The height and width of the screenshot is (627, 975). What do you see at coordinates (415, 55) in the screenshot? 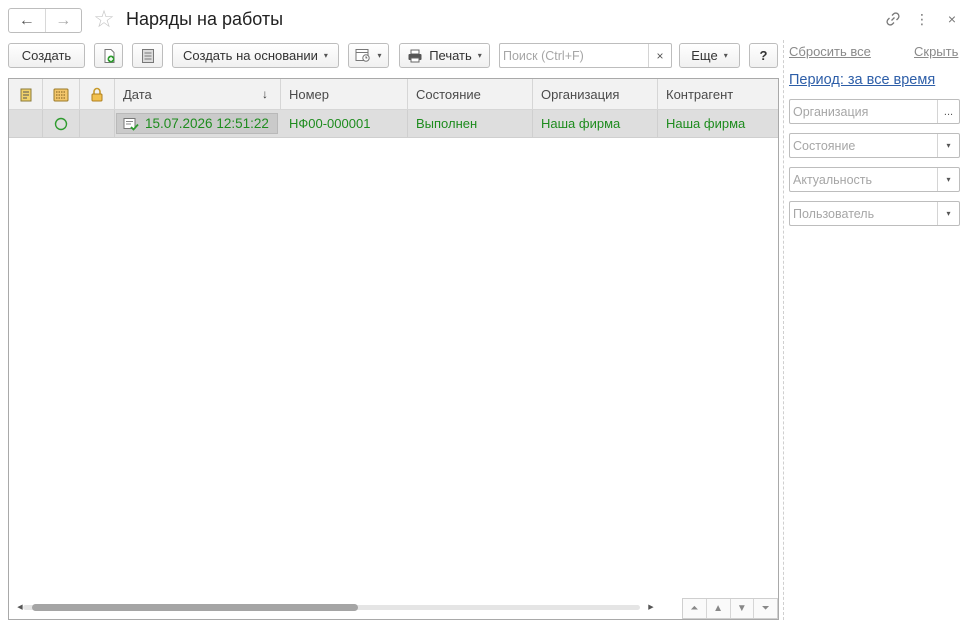
I see `printer-icon` at bounding box center [415, 55].